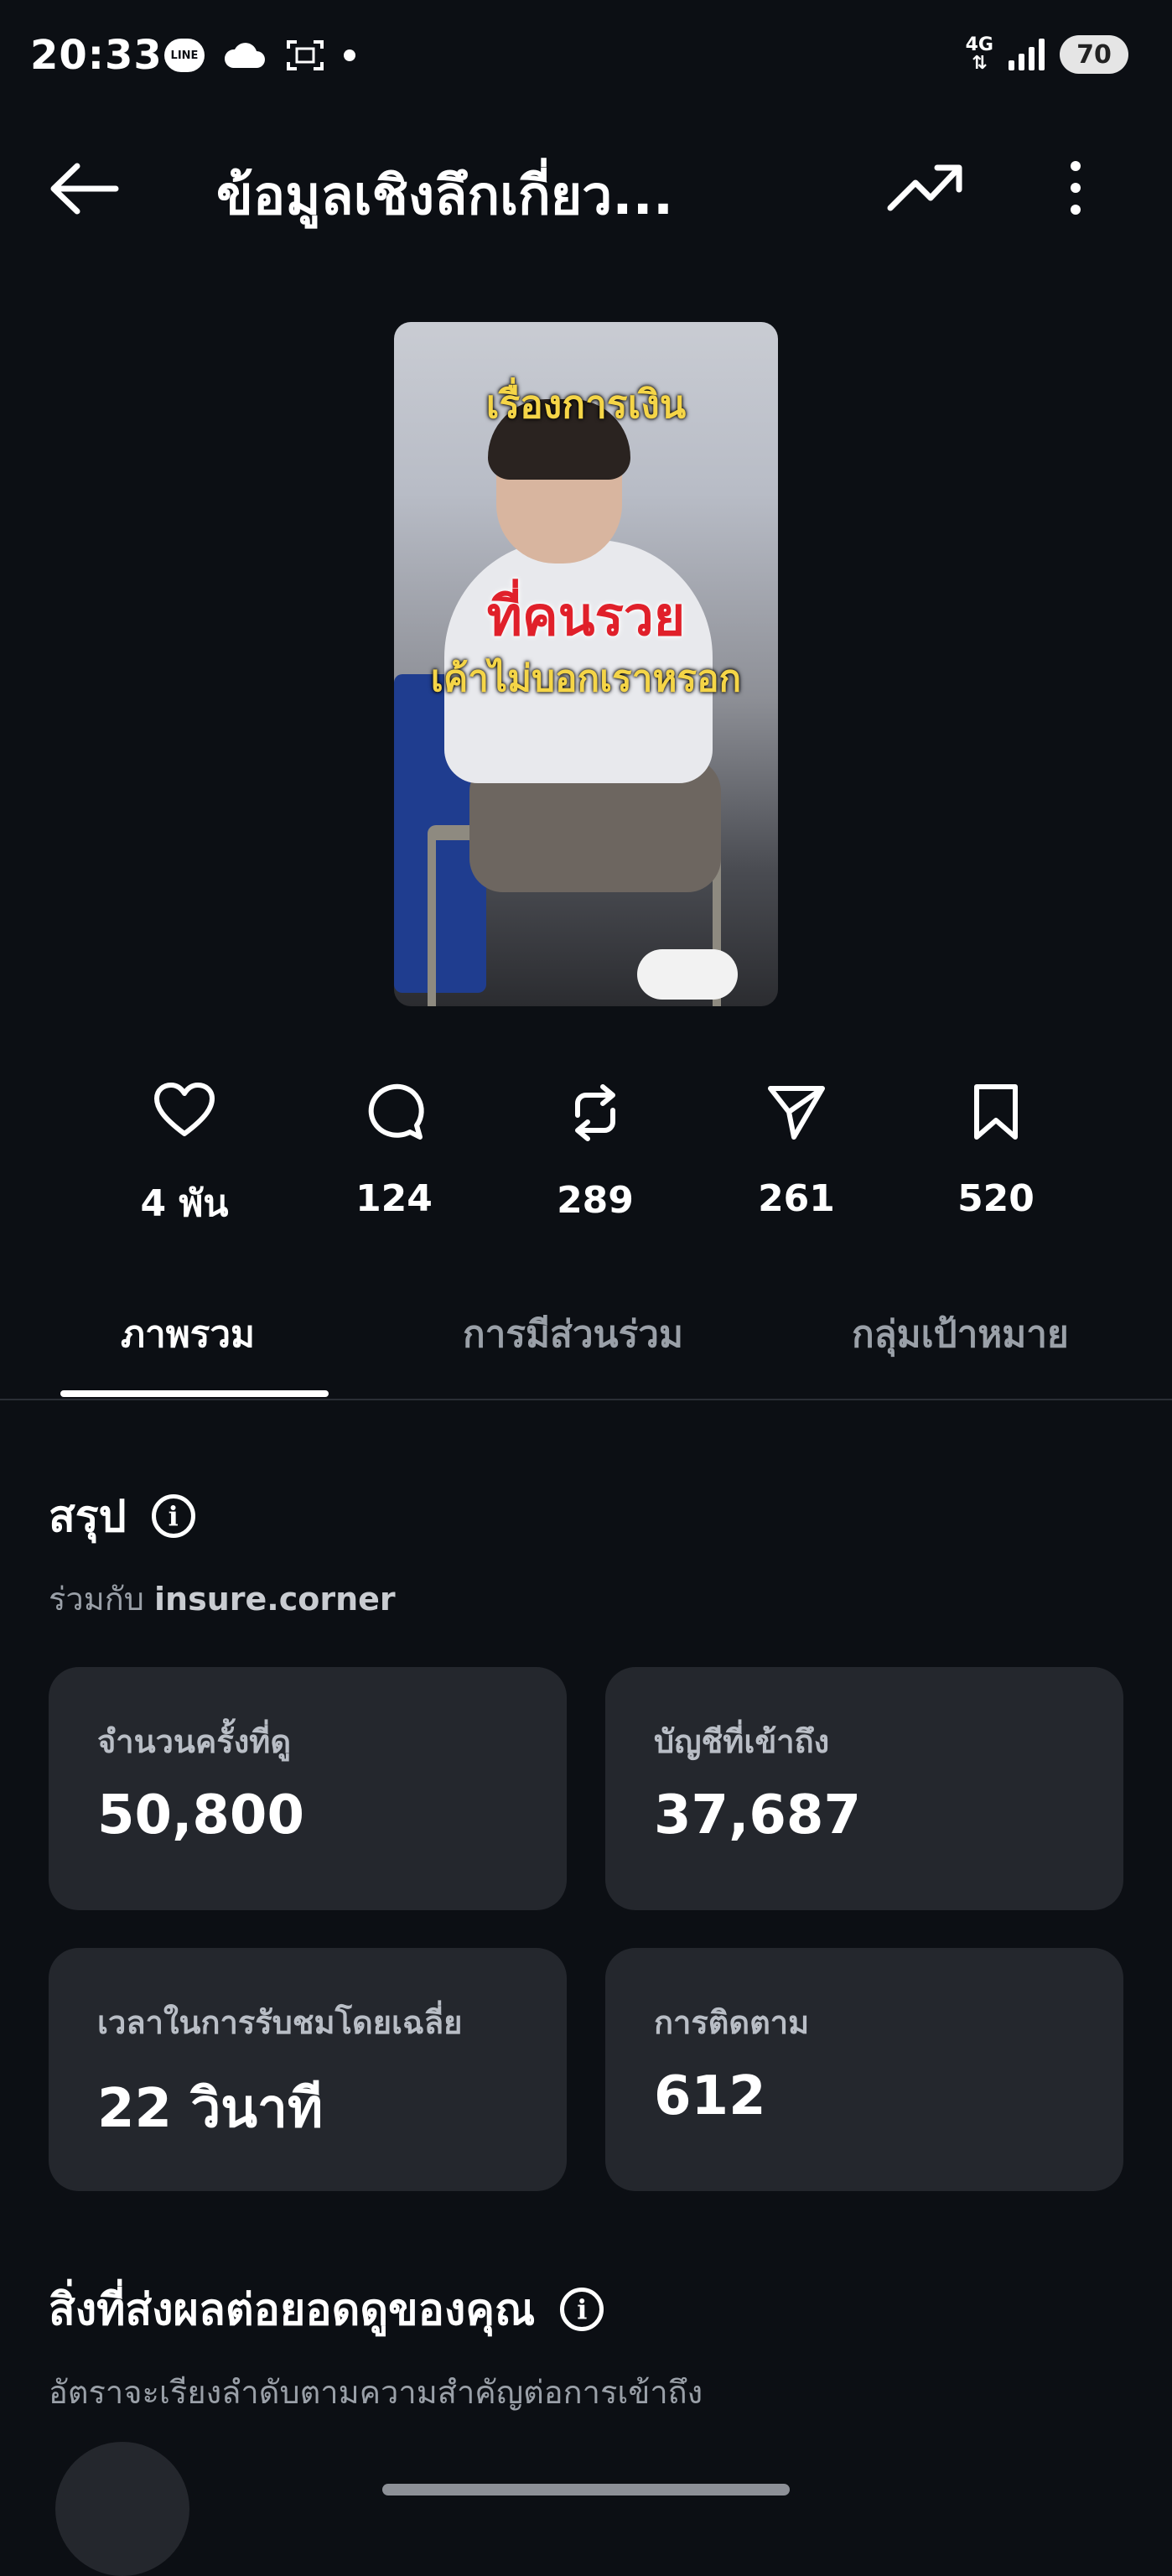 The width and height of the screenshot is (1172, 2576). What do you see at coordinates (305, 55) in the screenshot?
I see `screenshot-icon` at bounding box center [305, 55].